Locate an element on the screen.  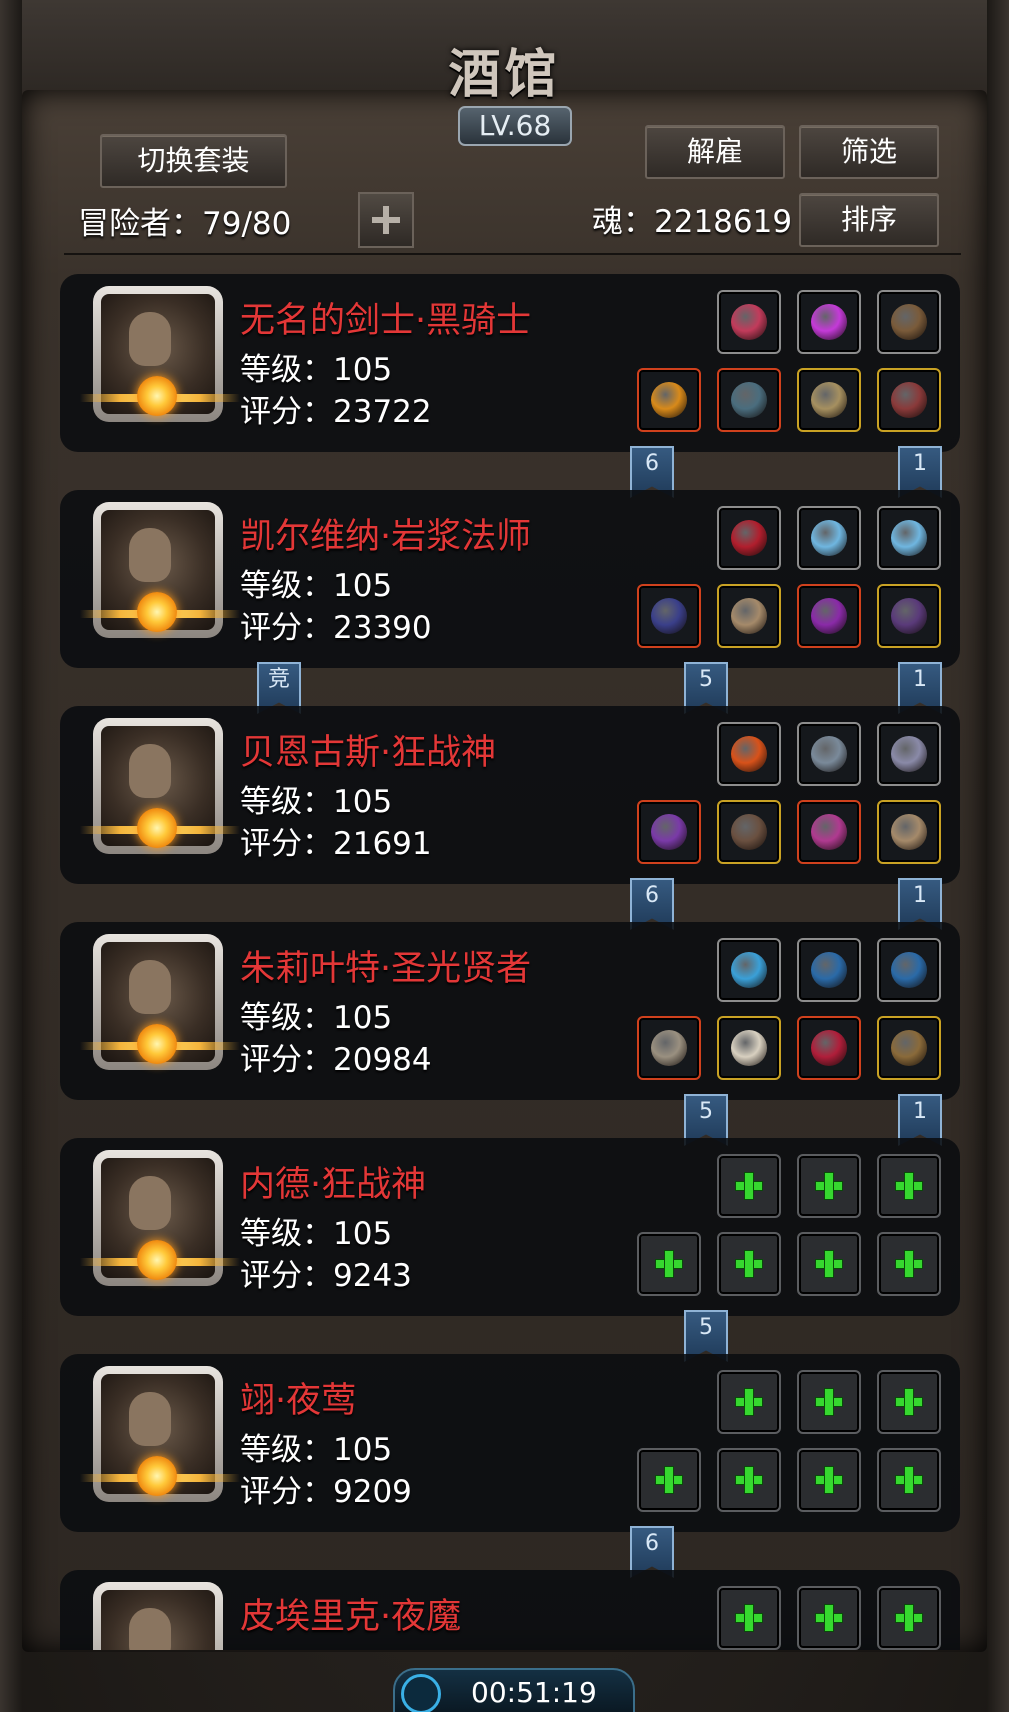
hero-score: 评分：9209 is located at coordinates (326, 1492).